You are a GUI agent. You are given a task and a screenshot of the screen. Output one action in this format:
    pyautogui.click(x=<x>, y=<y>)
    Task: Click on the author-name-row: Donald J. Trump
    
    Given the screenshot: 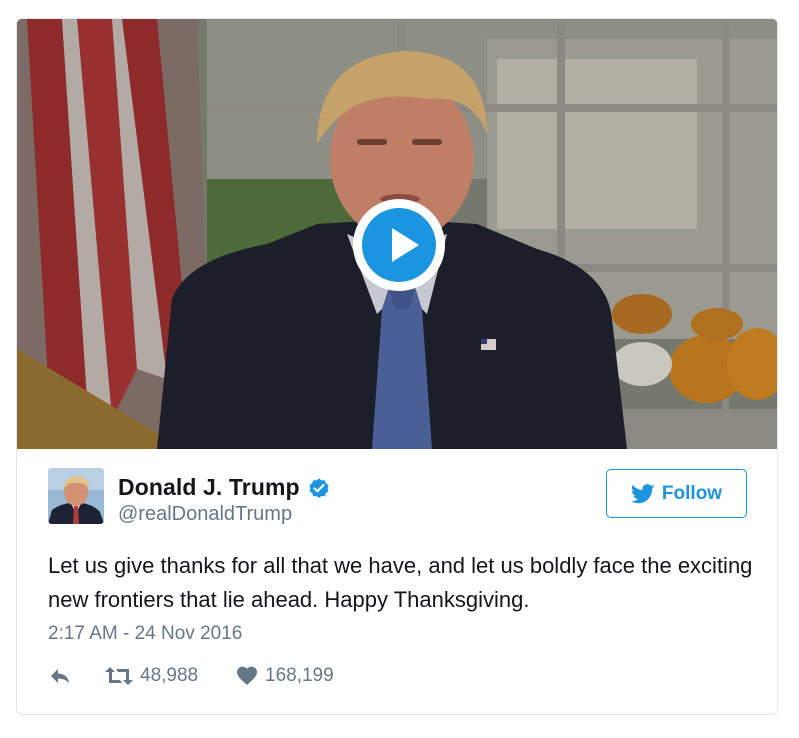 What is the action you would take?
    pyautogui.click(x=224, y=487)
    